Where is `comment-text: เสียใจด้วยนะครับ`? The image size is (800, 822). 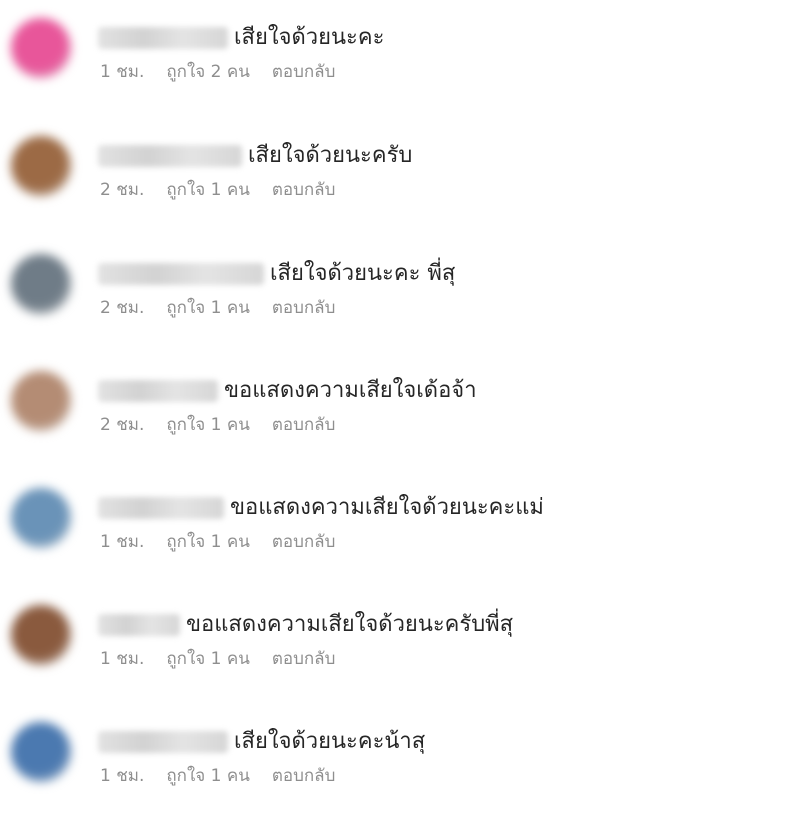
comment-text: เสียใจด้วยนะครับ is located at coordinates (330, 155).